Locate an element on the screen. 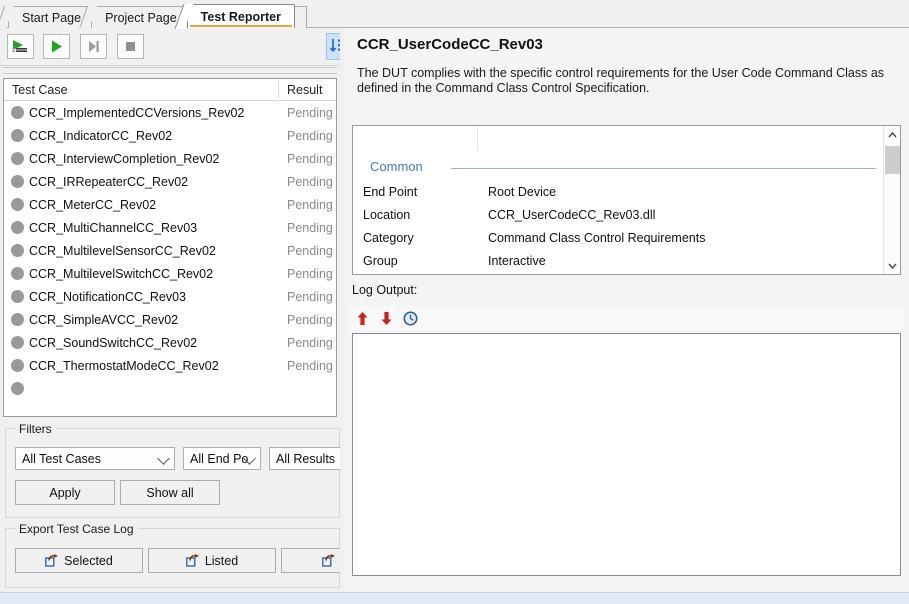 The image size is (909, 604). column-divider is located at coordinates (278, 89).